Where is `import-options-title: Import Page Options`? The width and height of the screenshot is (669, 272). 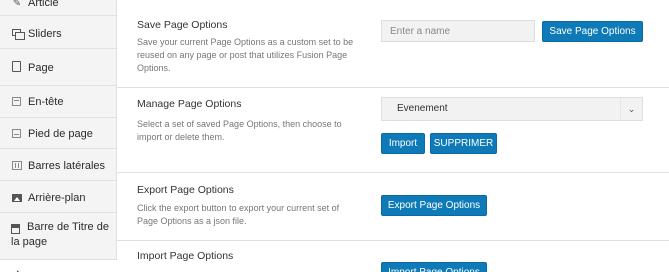
import-options-title: Import Page Options is located at coordinates (185, 256).